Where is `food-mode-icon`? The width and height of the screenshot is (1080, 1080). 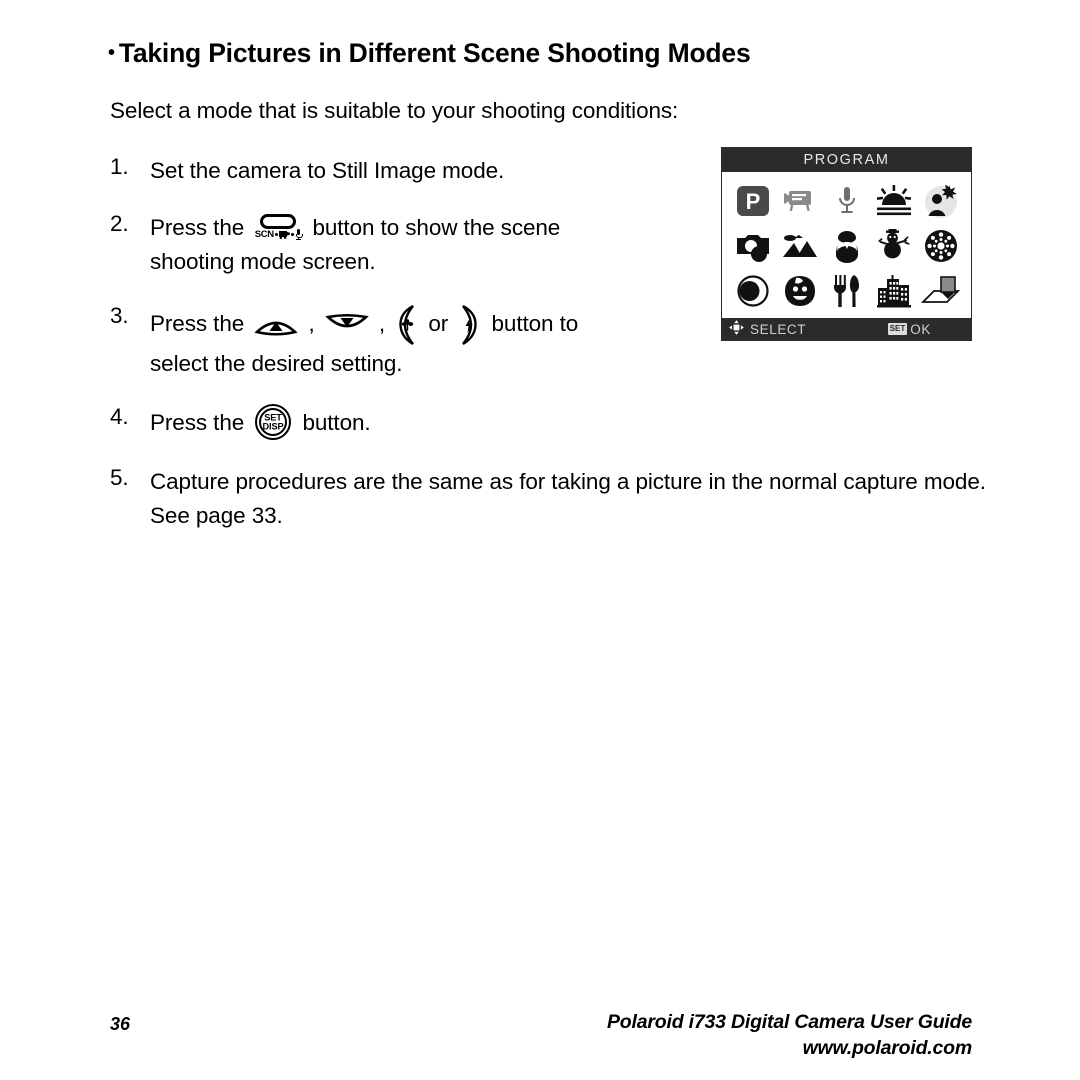 food-mode-icon is located at coordinates (847, 291).